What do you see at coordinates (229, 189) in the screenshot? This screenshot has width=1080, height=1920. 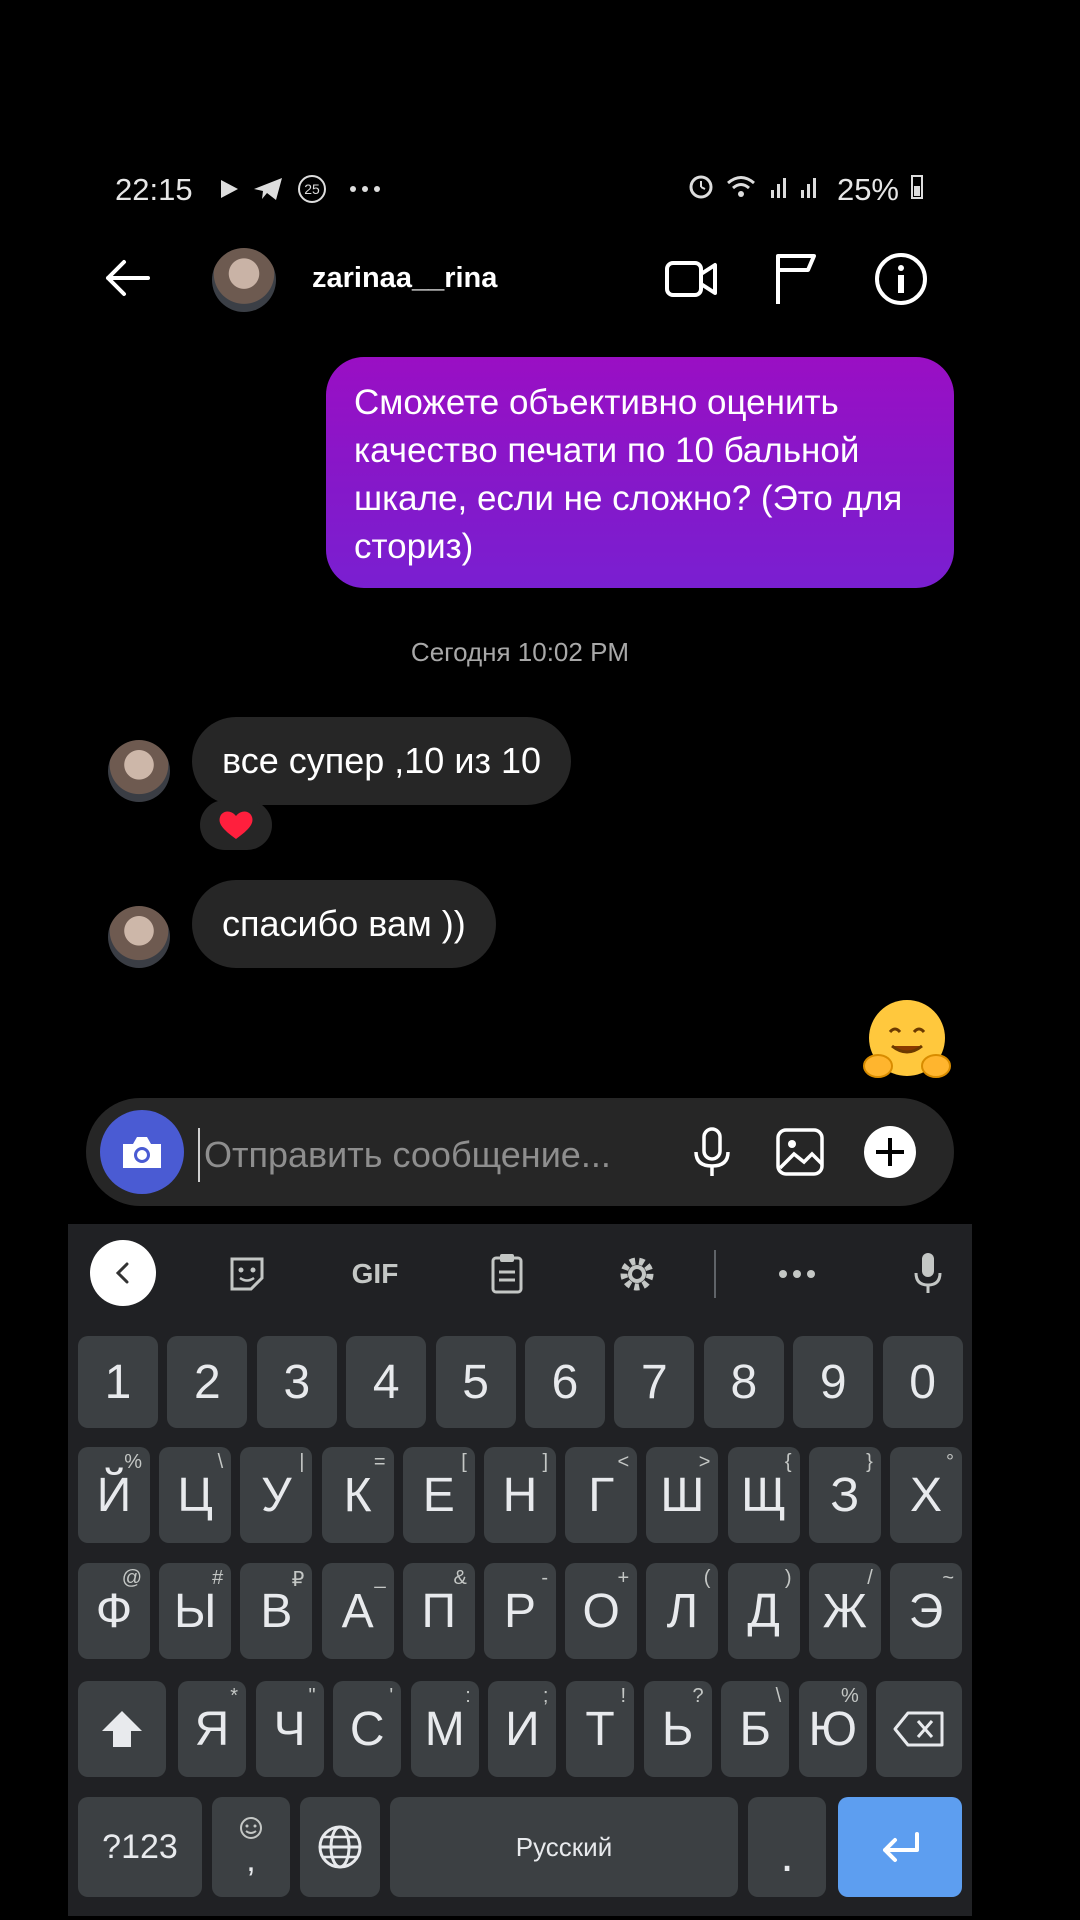 I see `play-icon` at bounding box center [229, 189].